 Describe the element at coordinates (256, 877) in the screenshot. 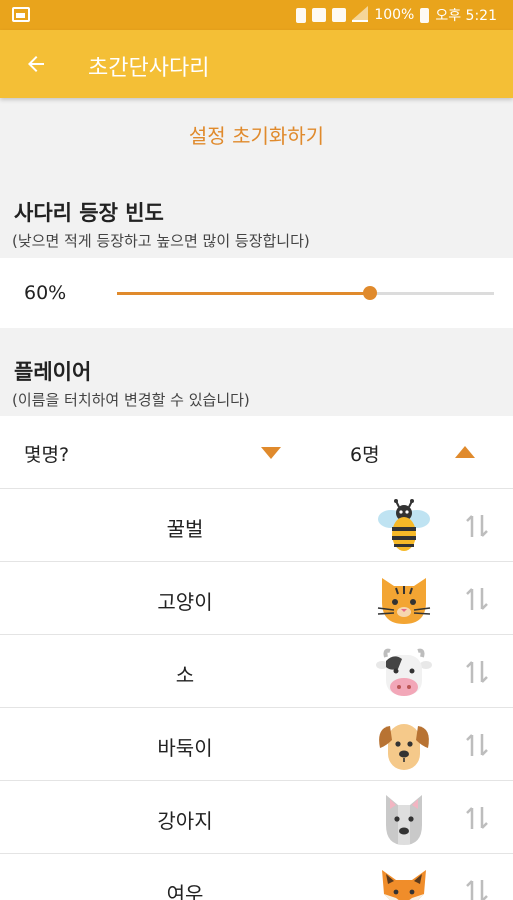

I see `player-row: 여우` at that location.